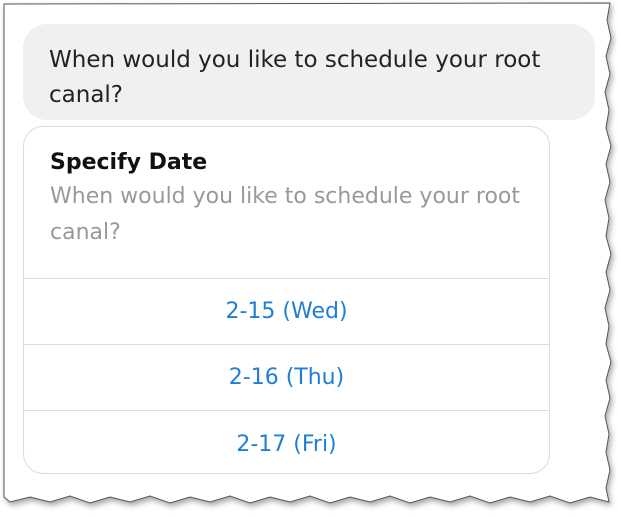 The image size is (618, 517). I want to click on date-picker-title: Specify Date, so click(129, 162).